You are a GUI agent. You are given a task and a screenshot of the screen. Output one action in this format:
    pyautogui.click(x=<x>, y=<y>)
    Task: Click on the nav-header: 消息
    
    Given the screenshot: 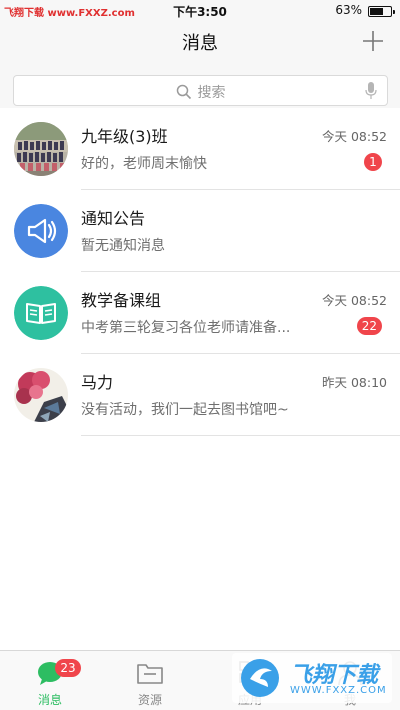 What is the action you would take?
    pyautogui.click(x=200, y=42)
    